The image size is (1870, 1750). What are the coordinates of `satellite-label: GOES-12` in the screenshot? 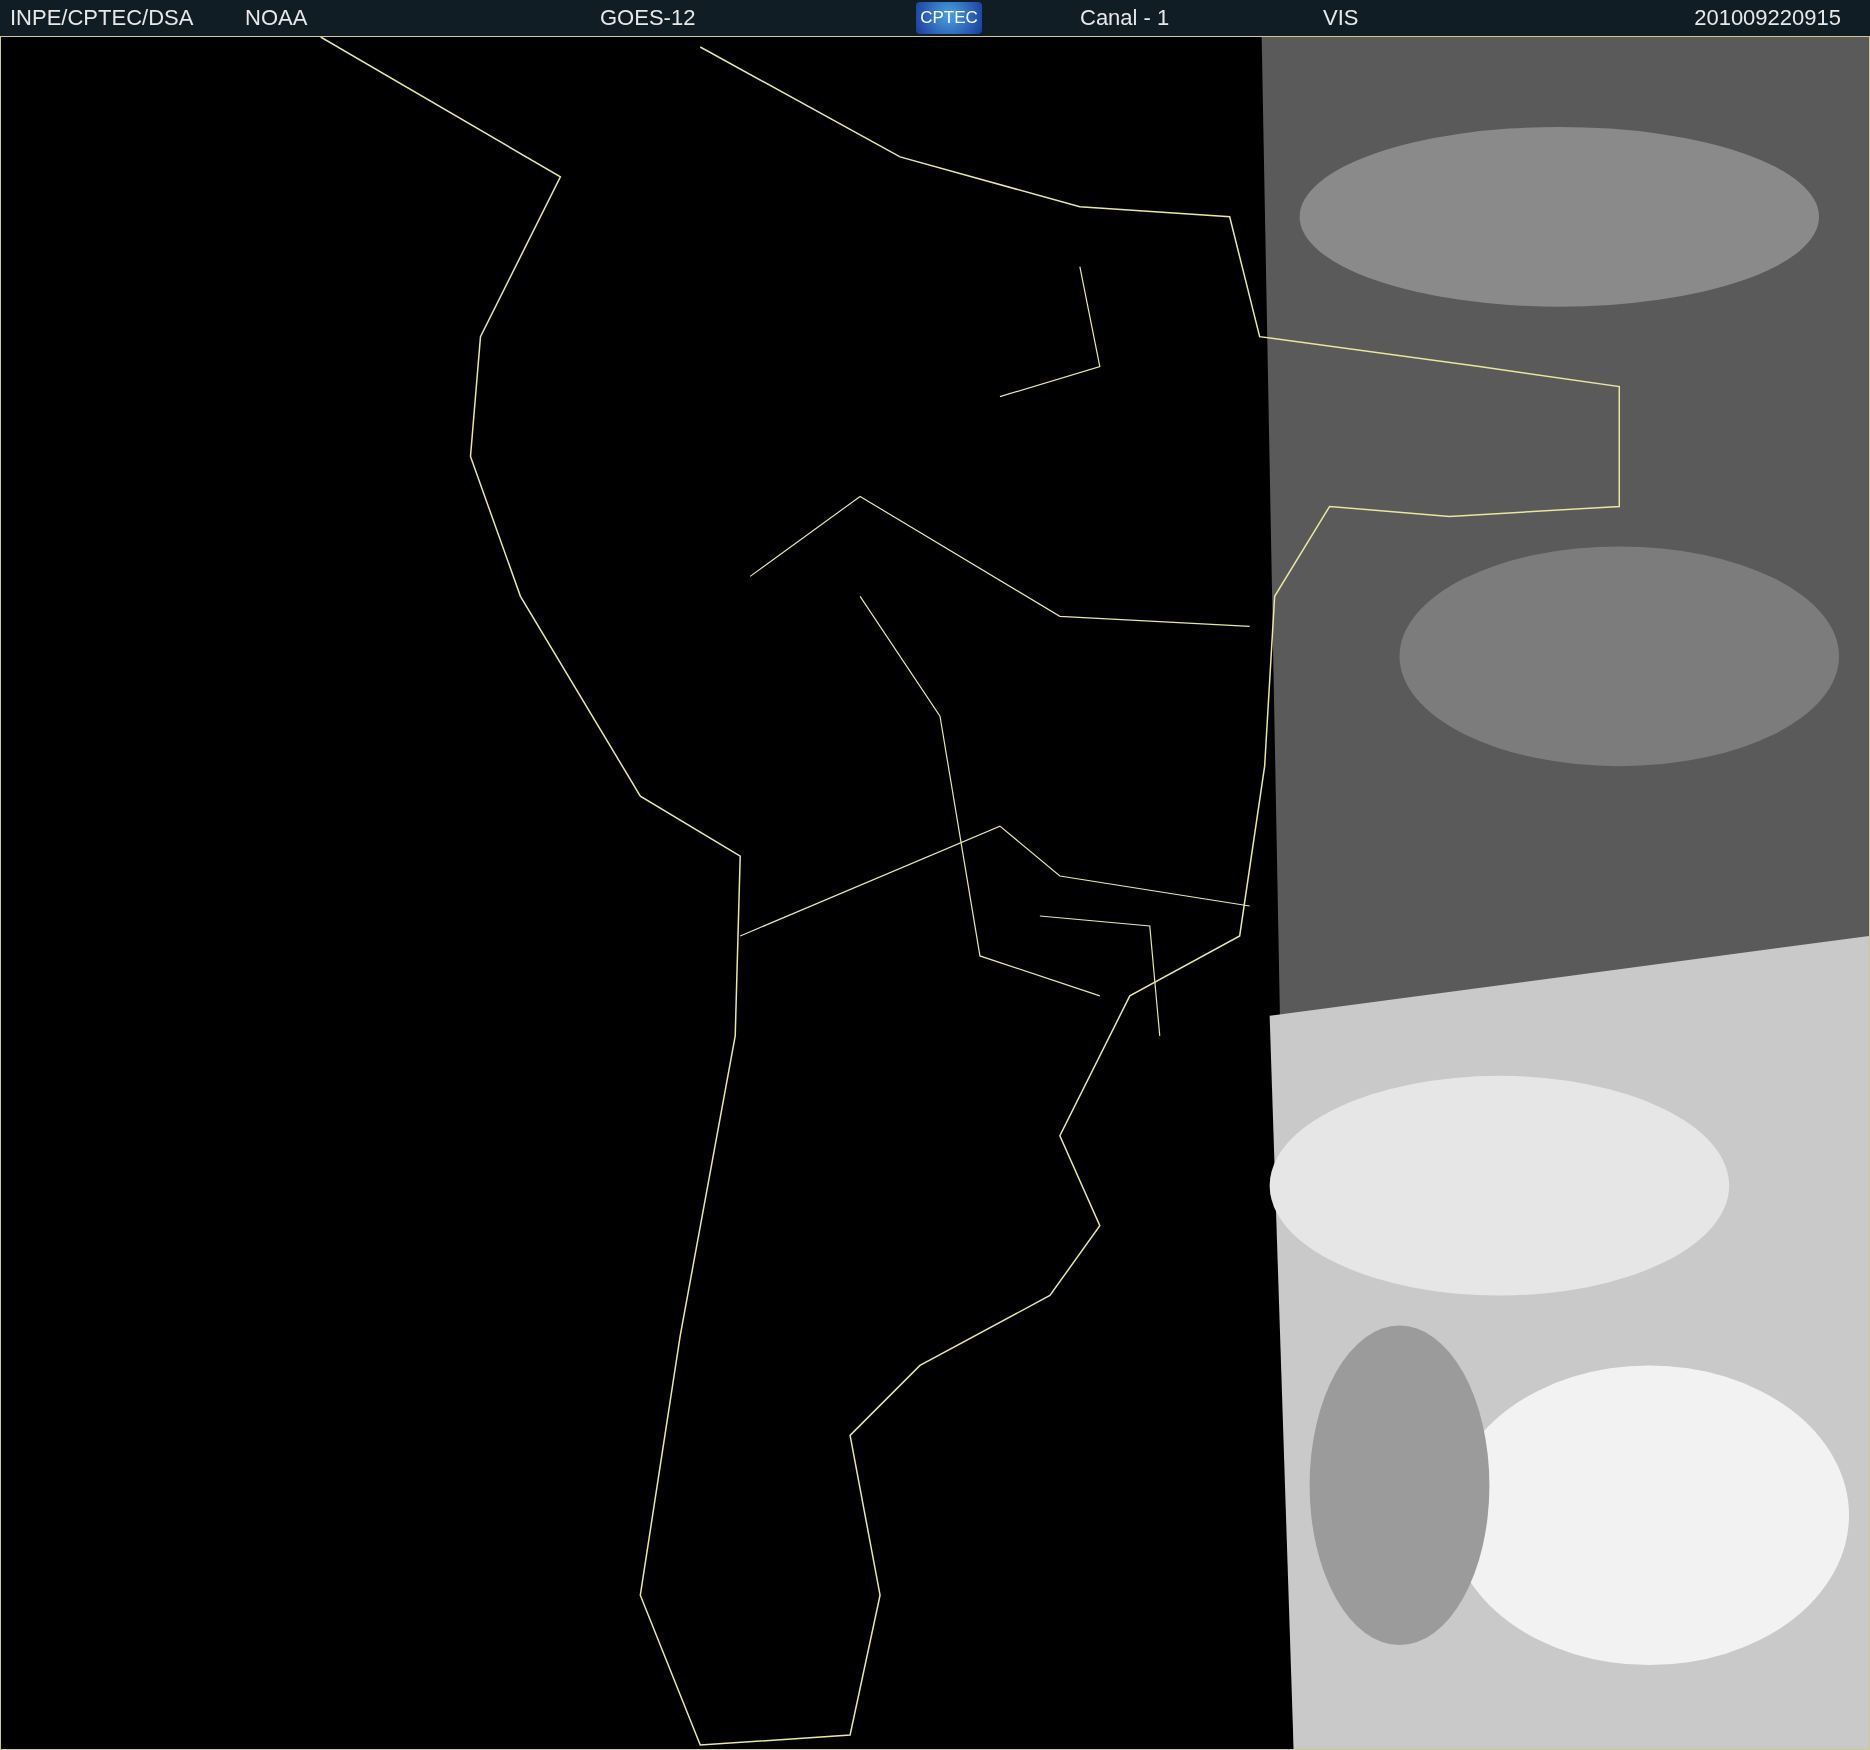 It's located at (648, 18).